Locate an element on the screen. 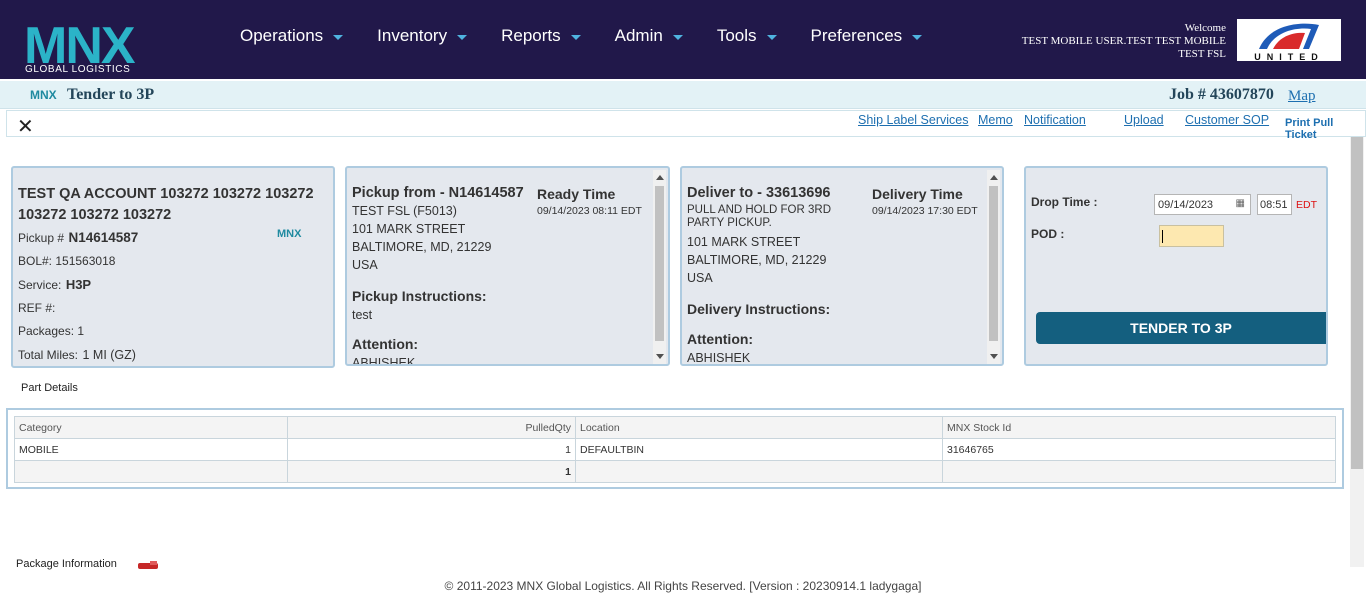 This screenshot has width=1366, height=606. table-header-row: Category PulledQty Location MNX Stock Id is located at coordinates (675, 427).